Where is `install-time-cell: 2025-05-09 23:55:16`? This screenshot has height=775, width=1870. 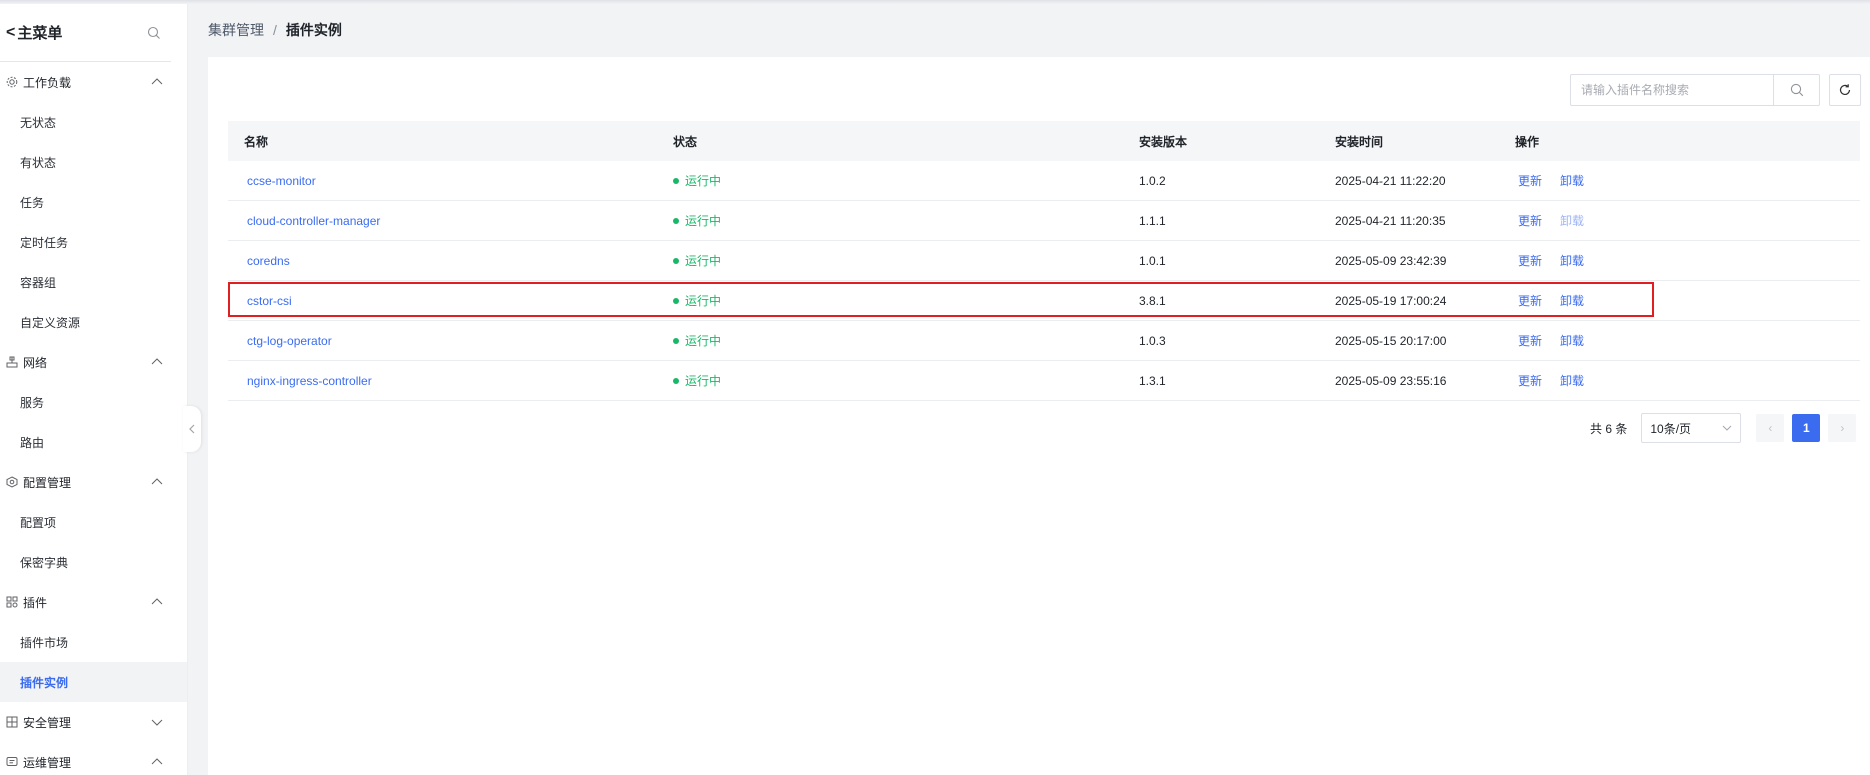
install-time-cell: 2025-05-09 23:55:16 is located at coordinates (1391, 380).